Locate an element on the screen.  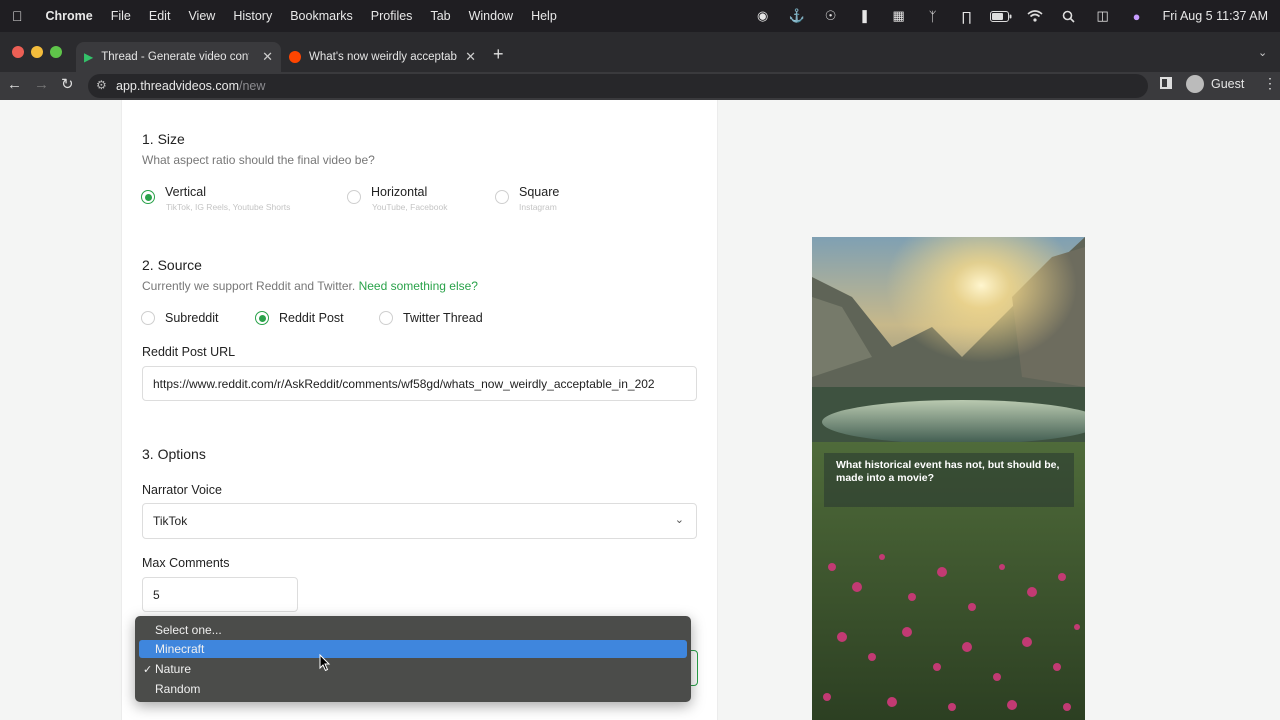
record-icon: ◉ is located at coordinates (763, 16).